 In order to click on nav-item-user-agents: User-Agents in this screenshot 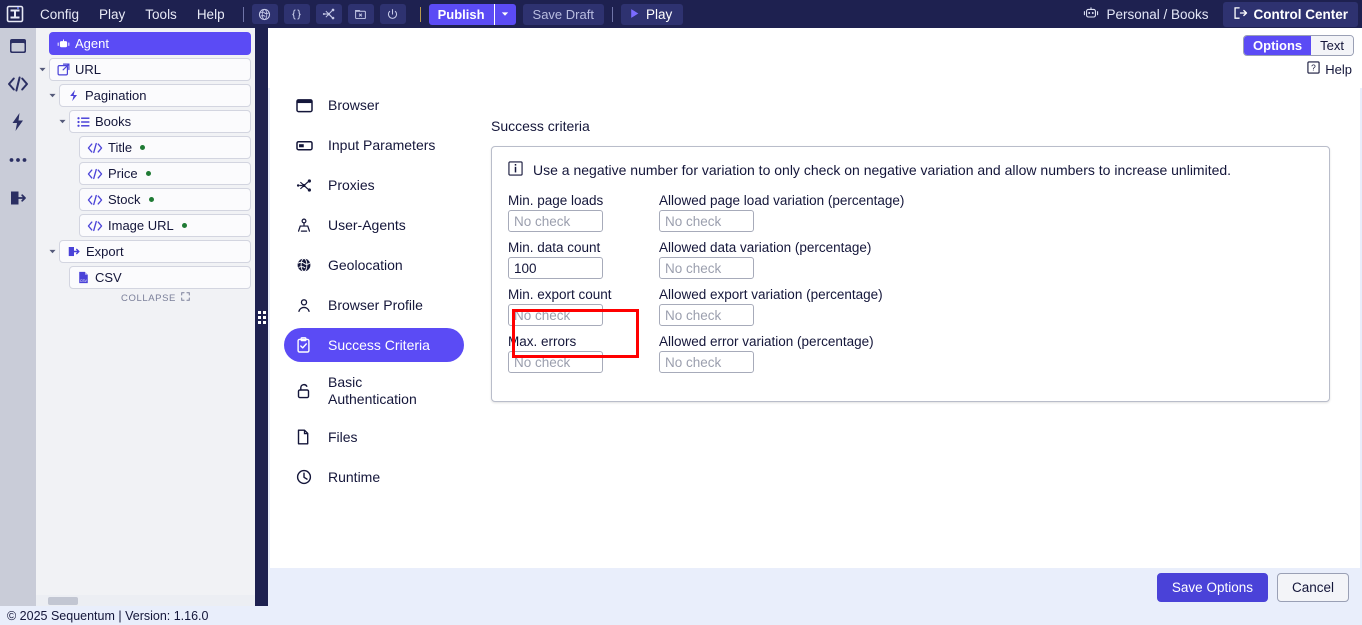, I will do `click(374, 225)`.